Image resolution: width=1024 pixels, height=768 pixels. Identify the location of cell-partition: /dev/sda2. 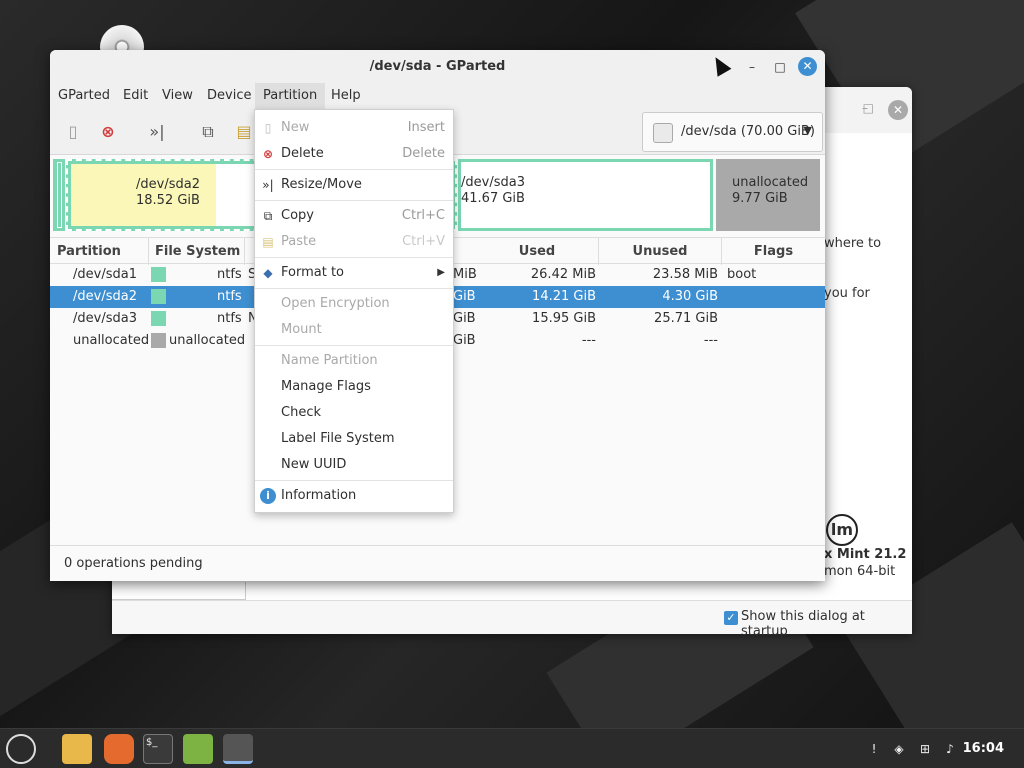
(105, 296).